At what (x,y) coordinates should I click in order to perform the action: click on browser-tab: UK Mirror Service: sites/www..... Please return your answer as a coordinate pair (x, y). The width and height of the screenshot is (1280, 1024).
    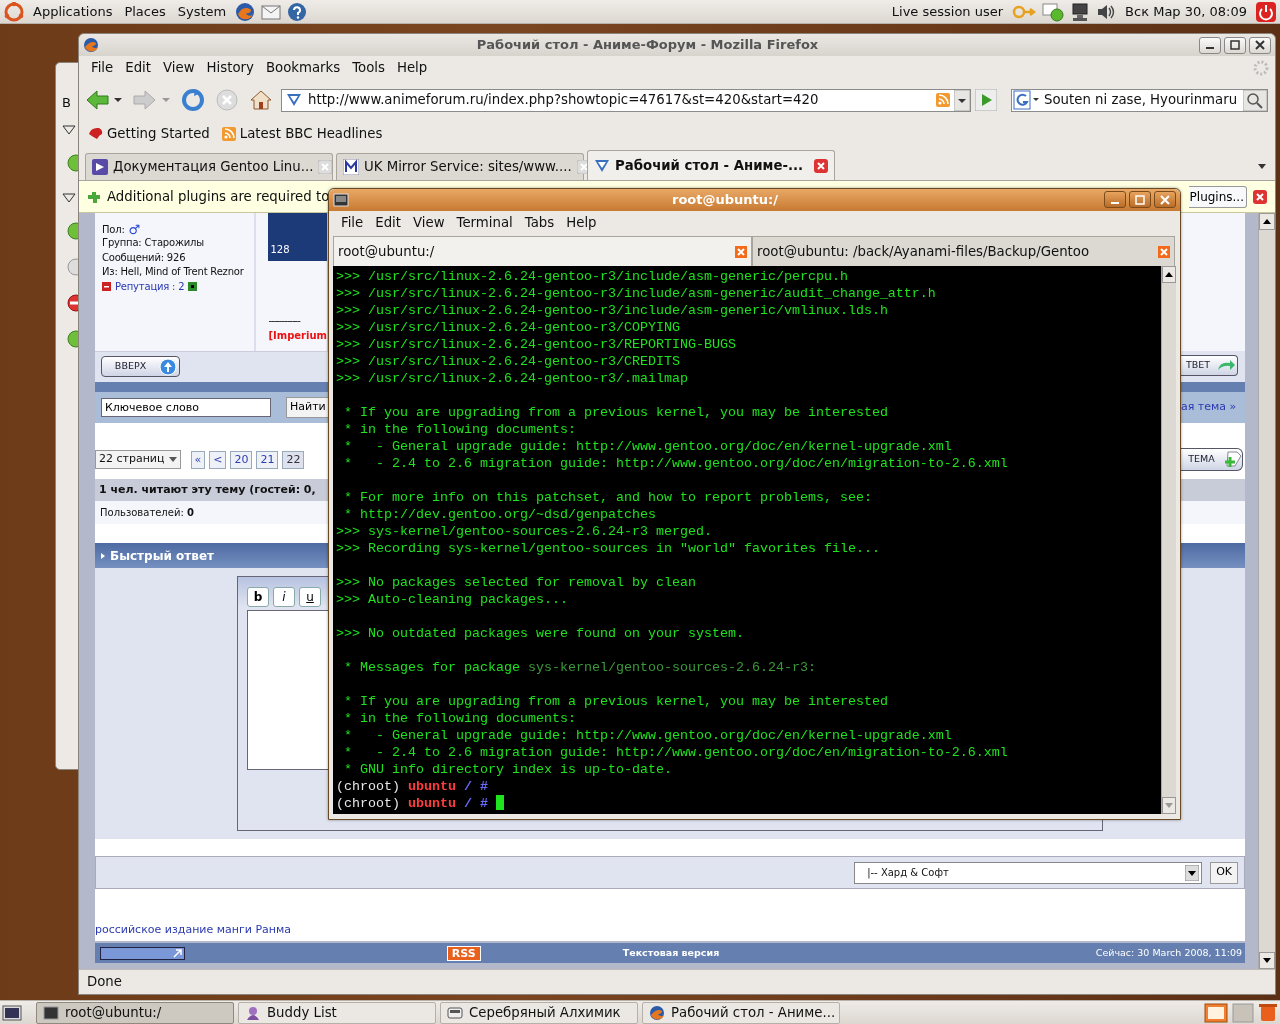
    Looking at the image, I should click on (460, 166).